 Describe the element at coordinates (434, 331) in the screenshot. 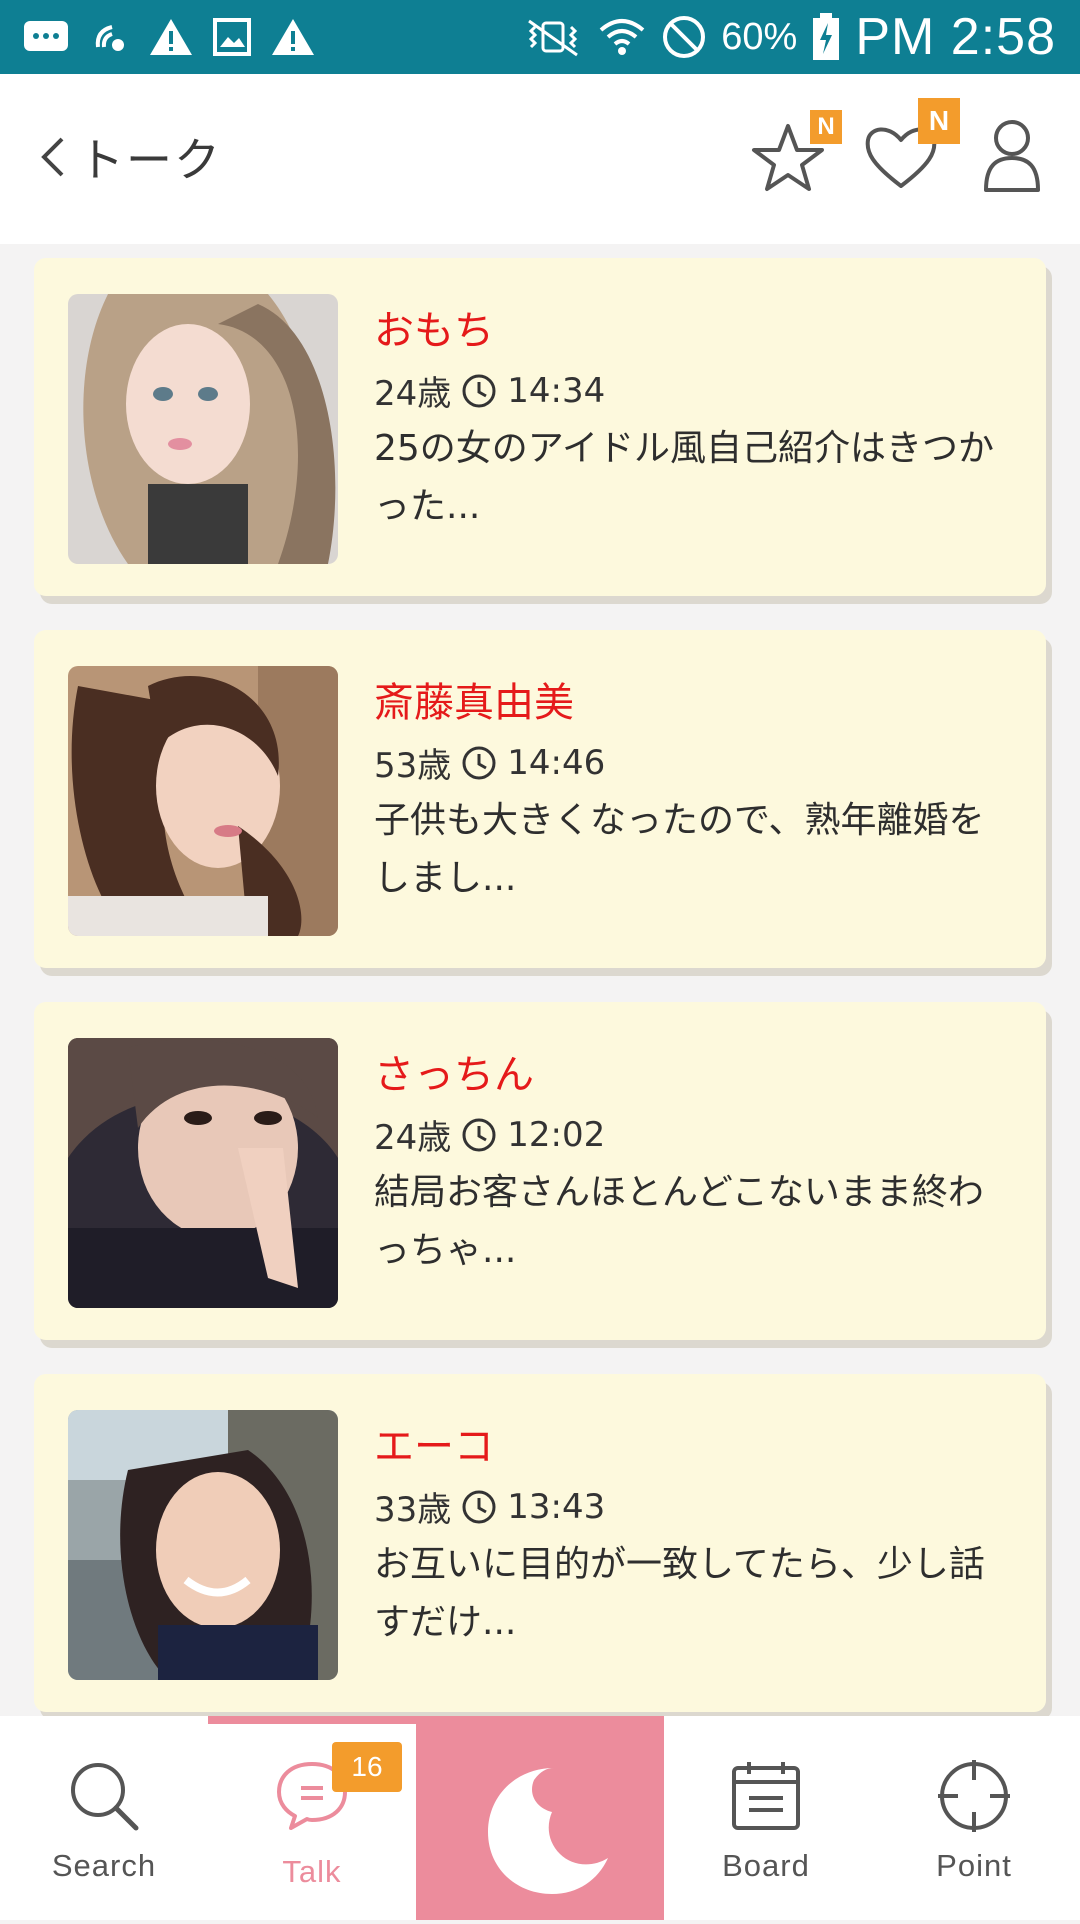

I see `talk-name: おもち` at that location.